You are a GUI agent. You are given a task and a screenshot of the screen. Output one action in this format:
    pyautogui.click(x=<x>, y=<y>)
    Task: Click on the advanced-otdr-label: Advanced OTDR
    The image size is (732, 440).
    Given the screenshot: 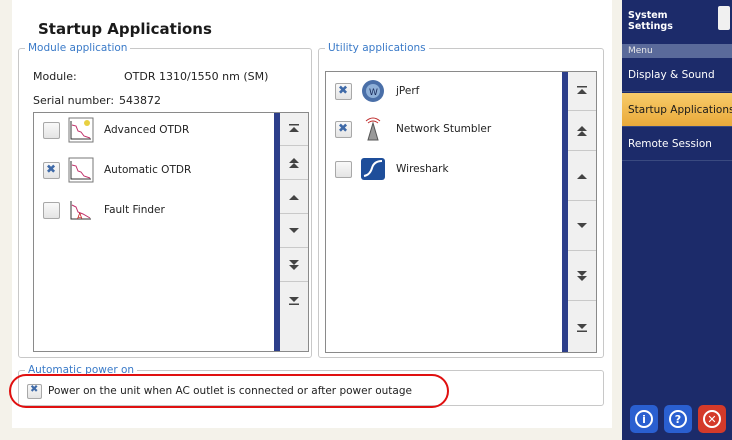 What is the action you would take?
    pyautogui.click(x=147, y=130)
    